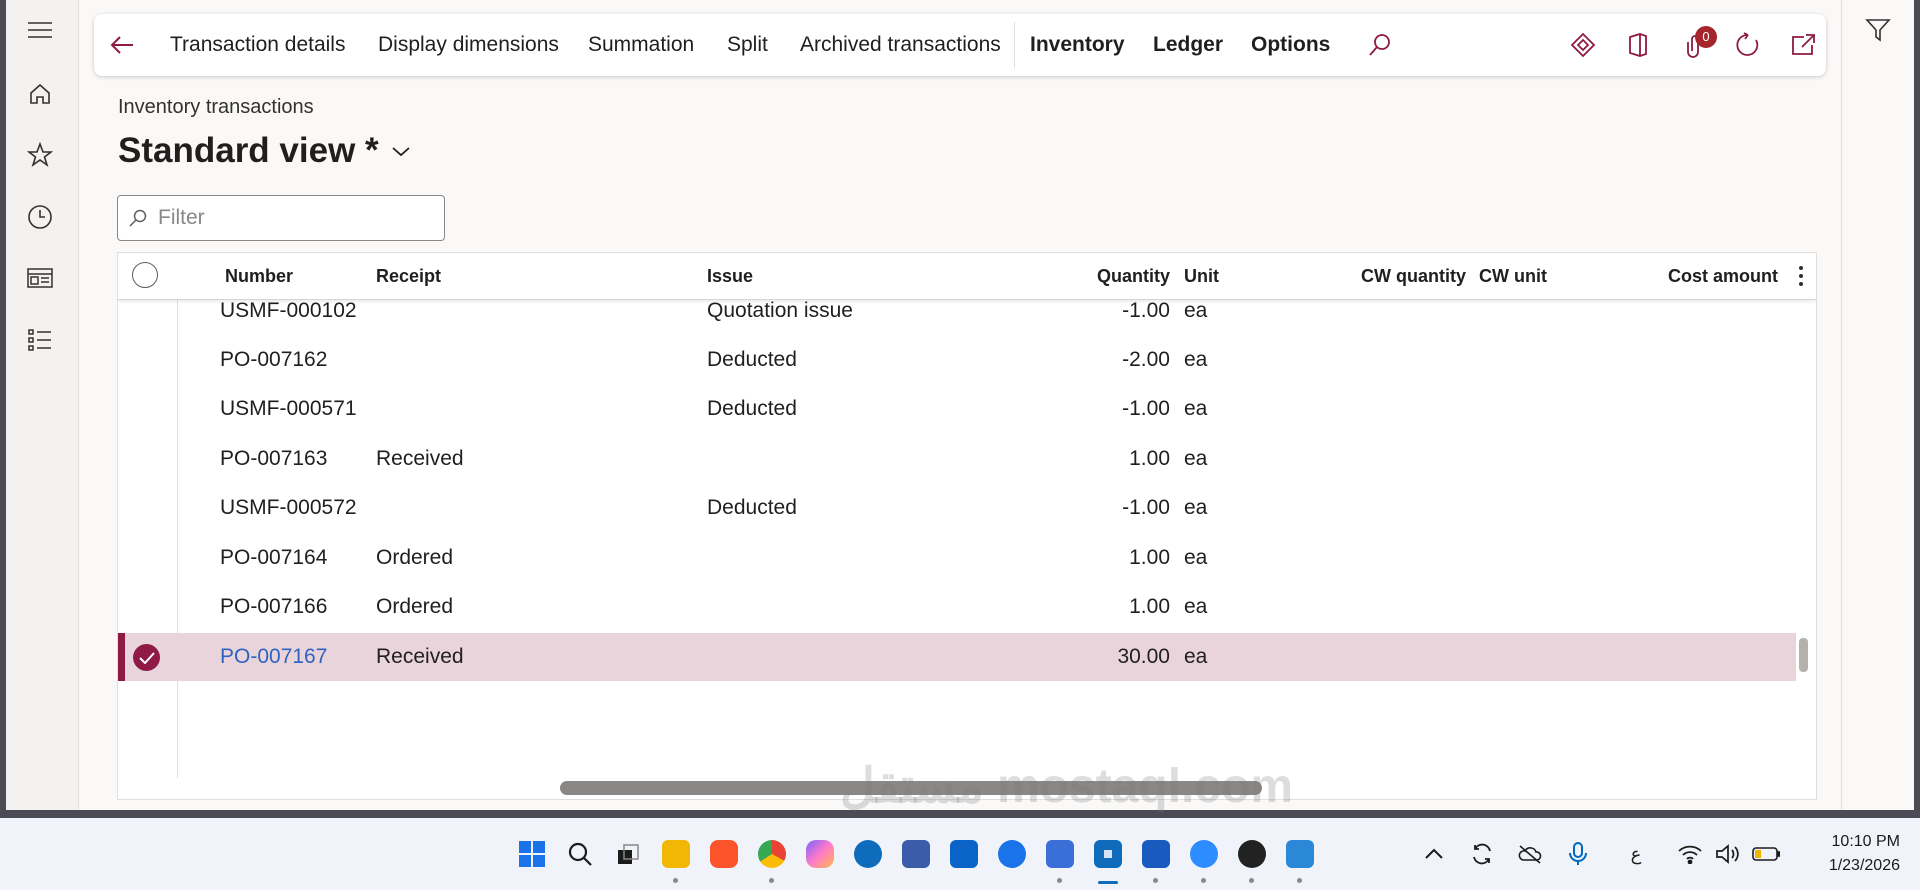 The width and height of the screenshot is (1920, 890). What do you see at coordinates (730, 276) in the screenshot?
I see `column-header-issue: Issue` at bounding box center [730, 276].